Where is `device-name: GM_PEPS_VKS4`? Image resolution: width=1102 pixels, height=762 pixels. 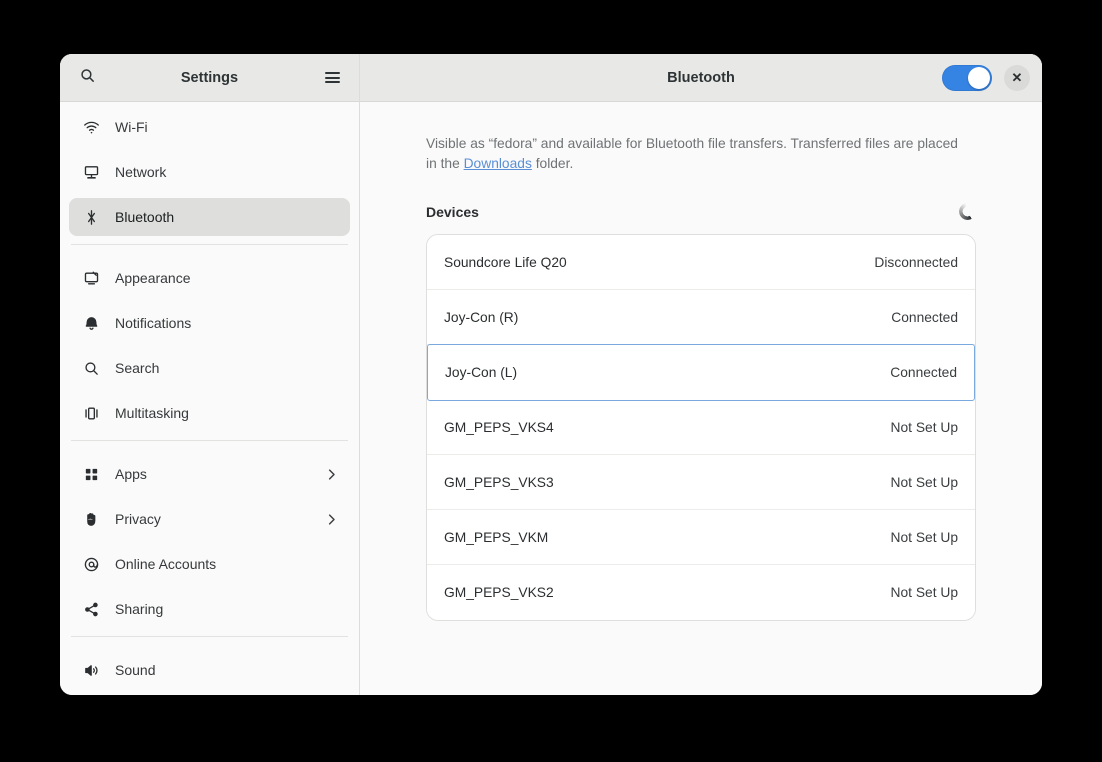
device-name: GM_PEPS_VKS4 is located at coordinates (499, 427).